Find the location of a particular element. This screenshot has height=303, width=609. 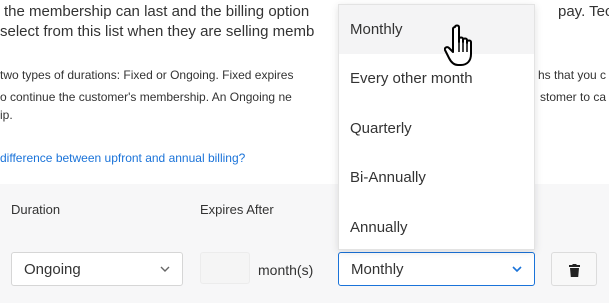

billing-select-value: Monthly is located at coordinates (377, 269).